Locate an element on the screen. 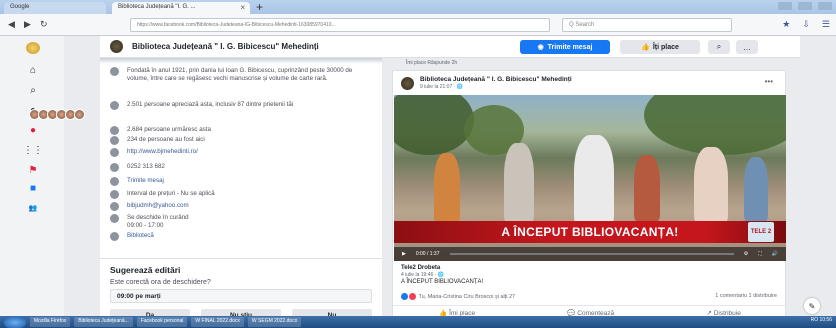 This screenshot has width=836, height=328. page-avatar is located at coordinates (116, 46).